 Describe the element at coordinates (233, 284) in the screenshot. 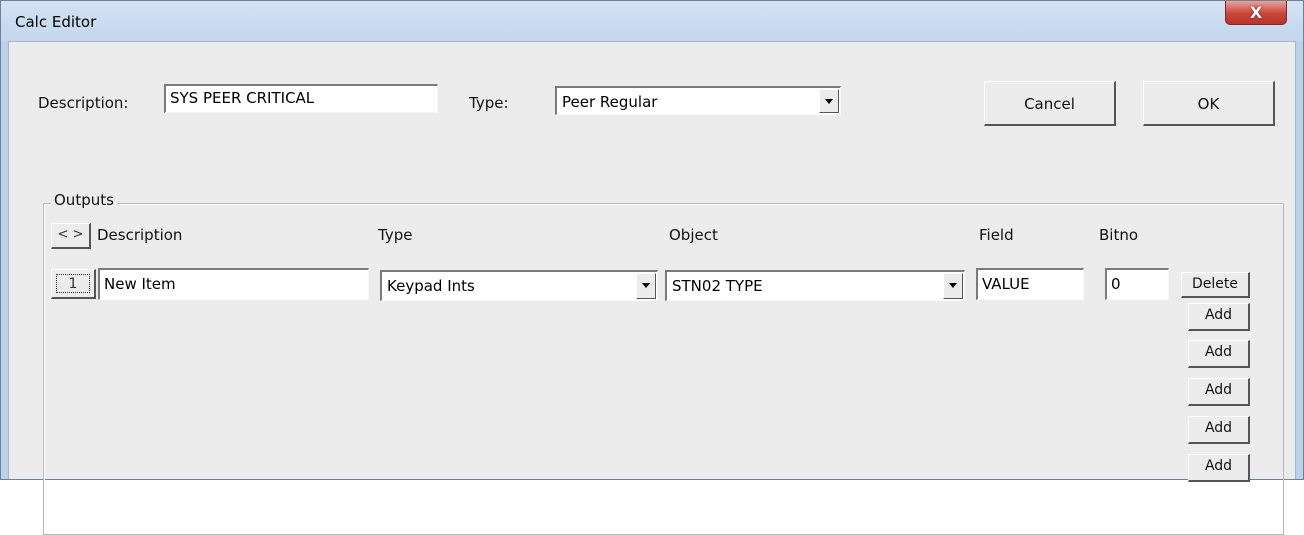

I see `row-description-input: New Item` at that location.